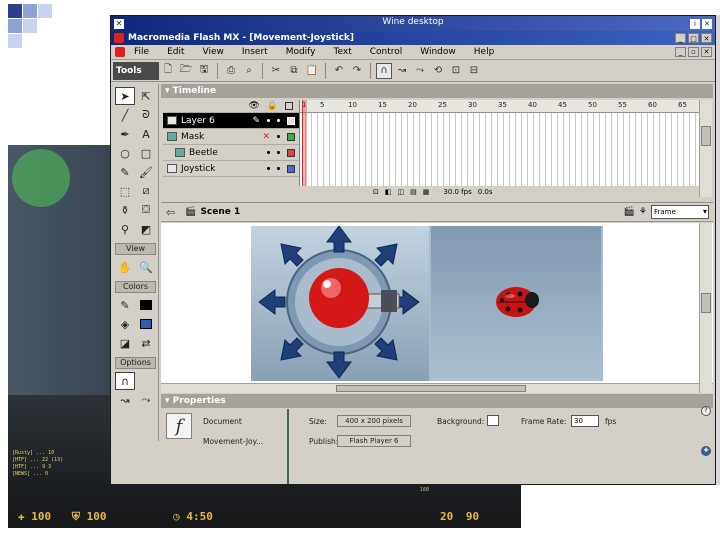 Image resolution: width=720 pixels, height=540 pixels. I want to click on back-arrow-icon: ⇦, so click(170, 212).